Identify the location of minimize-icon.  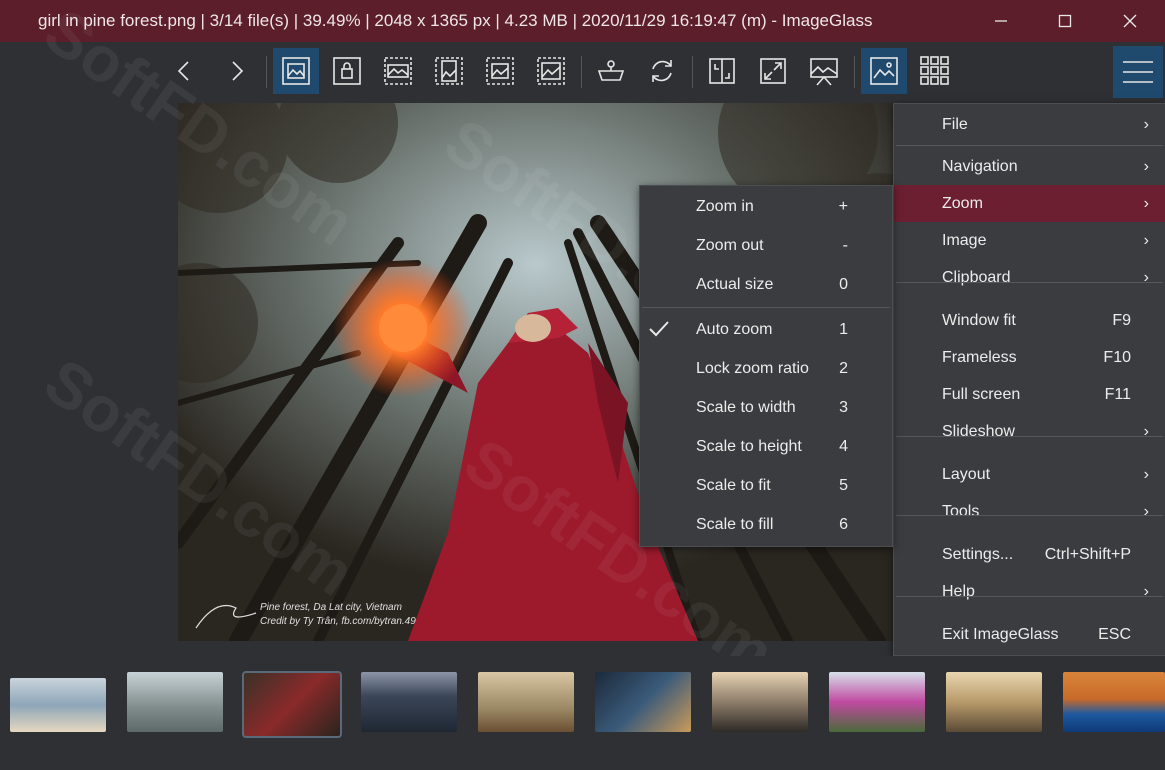
(1001, 21).